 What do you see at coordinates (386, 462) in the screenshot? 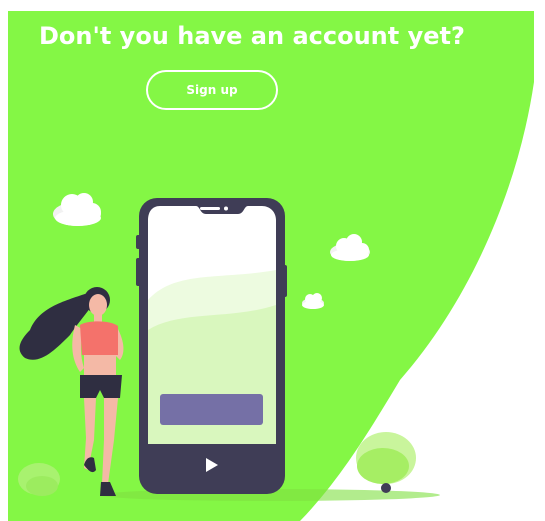
I see `bush-right` at bounding box center [386, 462].